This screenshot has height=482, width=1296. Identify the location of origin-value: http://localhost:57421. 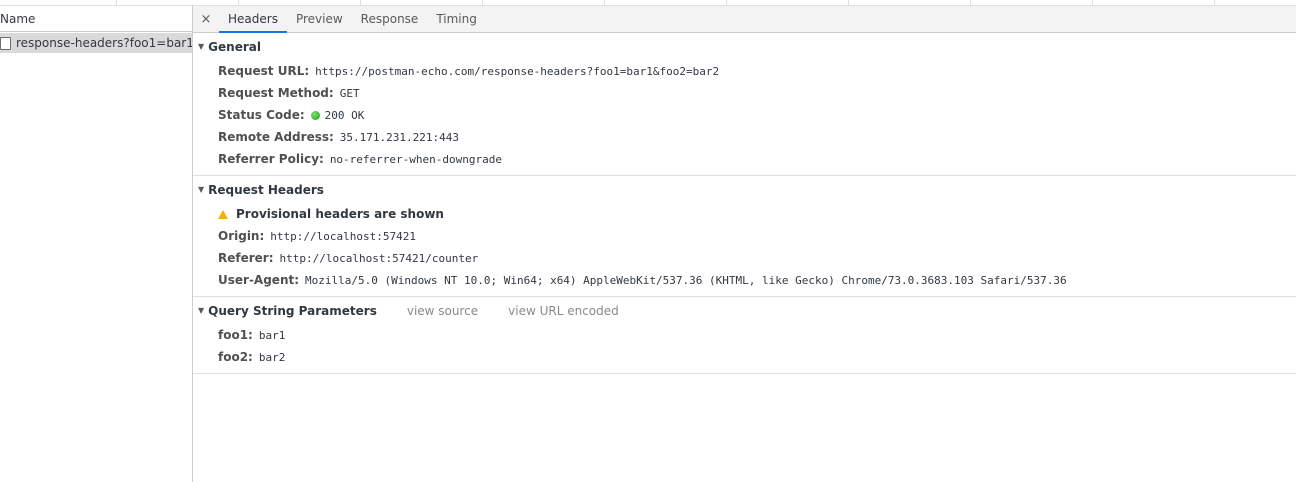
(343, 236).